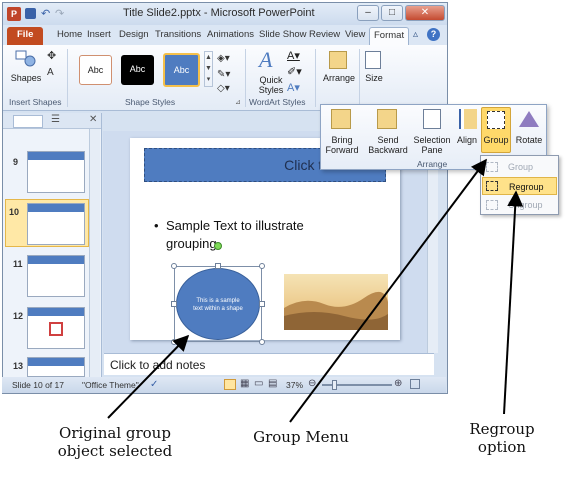 Image resolution: width=565 pixels, height=480 pixels. Describe the element at coordinates (301, 437) in the screenshot. I see `caption-group-menu: Group Menu` at that location.